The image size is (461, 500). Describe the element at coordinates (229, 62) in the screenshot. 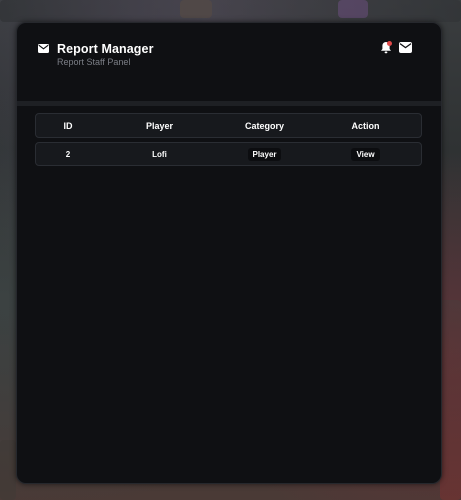

I see `panel-header: Report Manager Report Staff Panel` at that location.